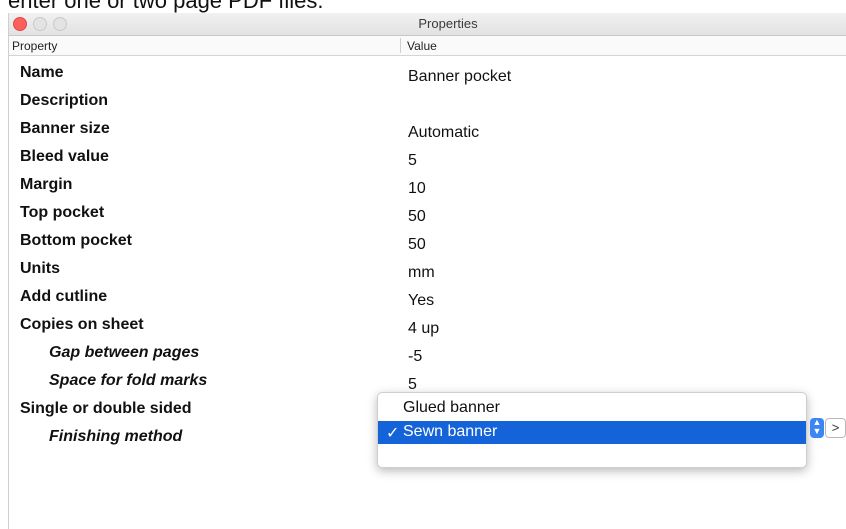 The height and width of the screenshot is (529, 846). I want to click on table-row: Bottom pocket 50, so click(427, 246).